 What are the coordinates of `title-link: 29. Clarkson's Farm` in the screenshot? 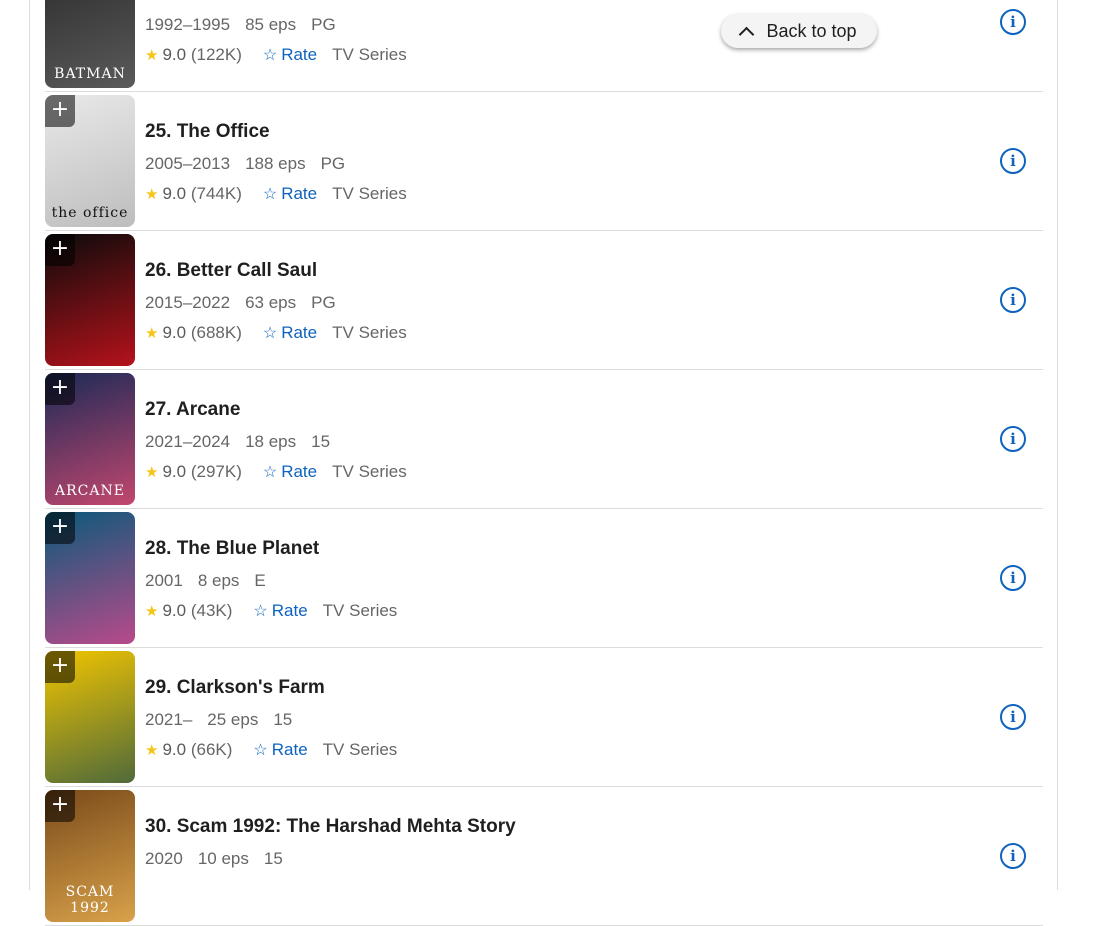 It's located at (235, 688).